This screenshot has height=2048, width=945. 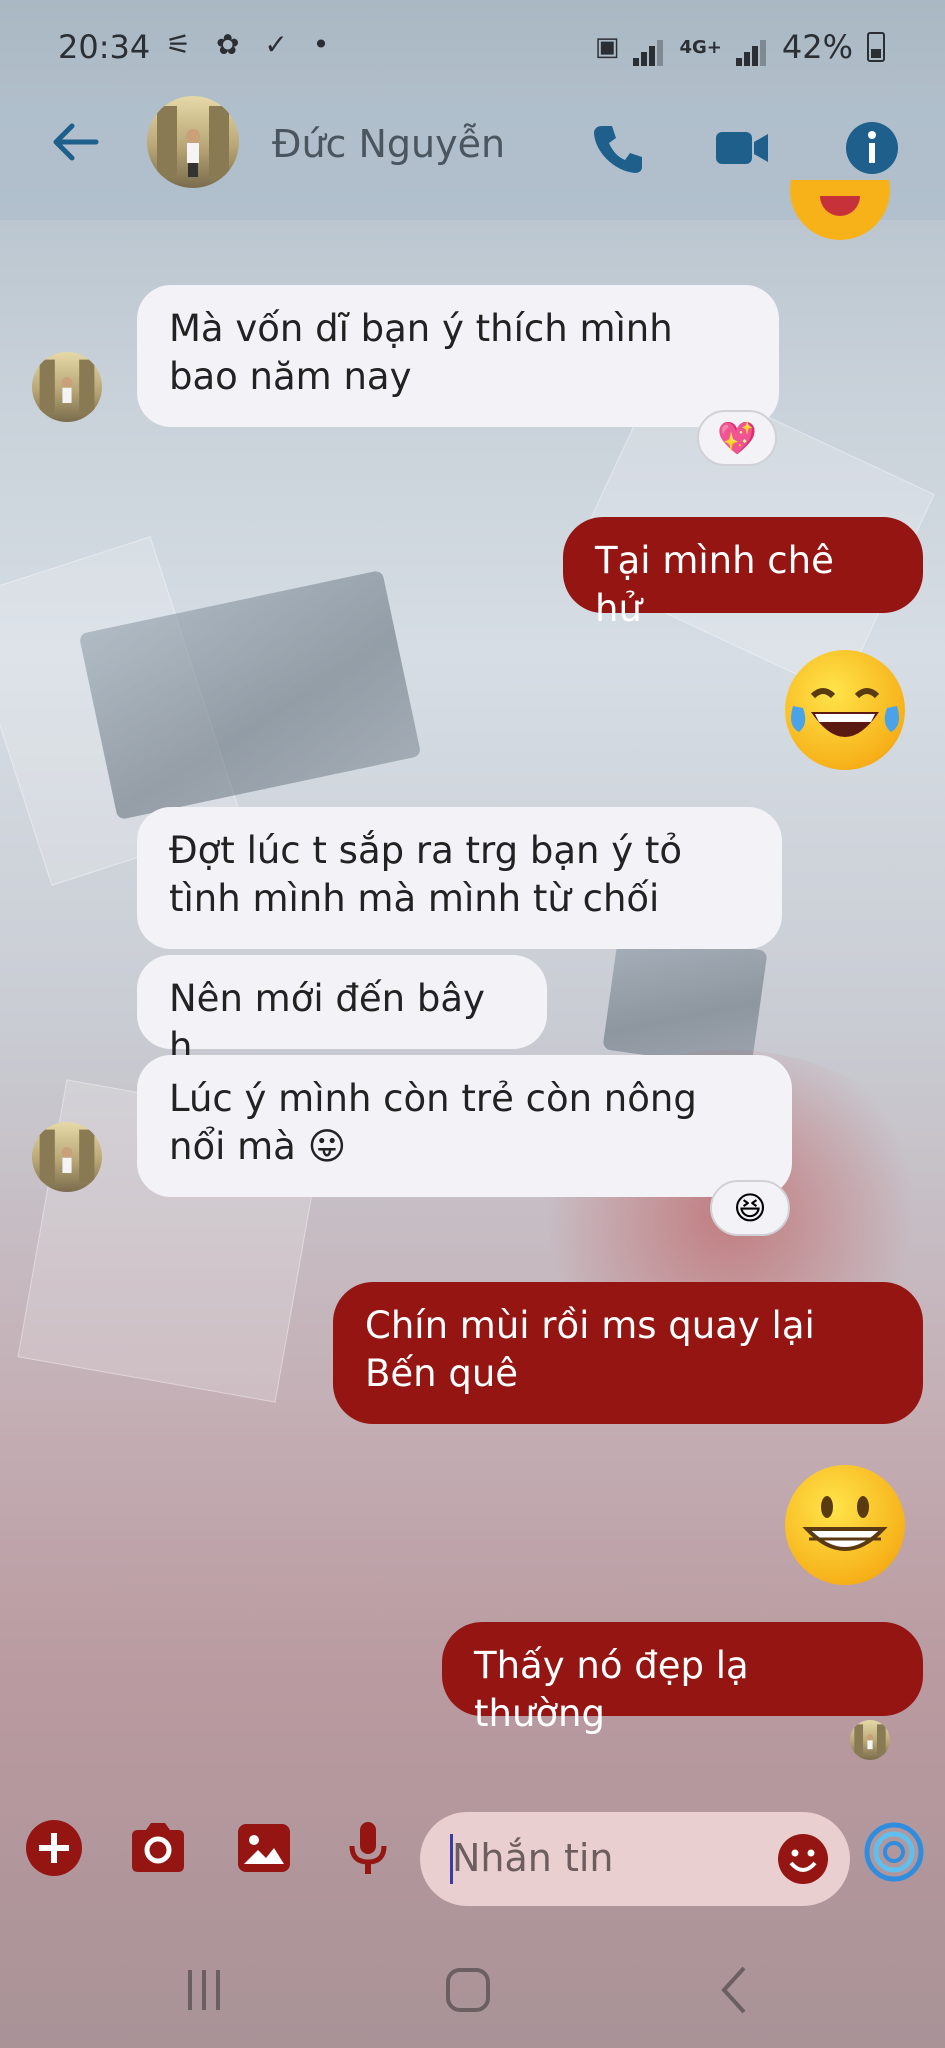 I want to click on background-face, so click(x=685, y=1000).